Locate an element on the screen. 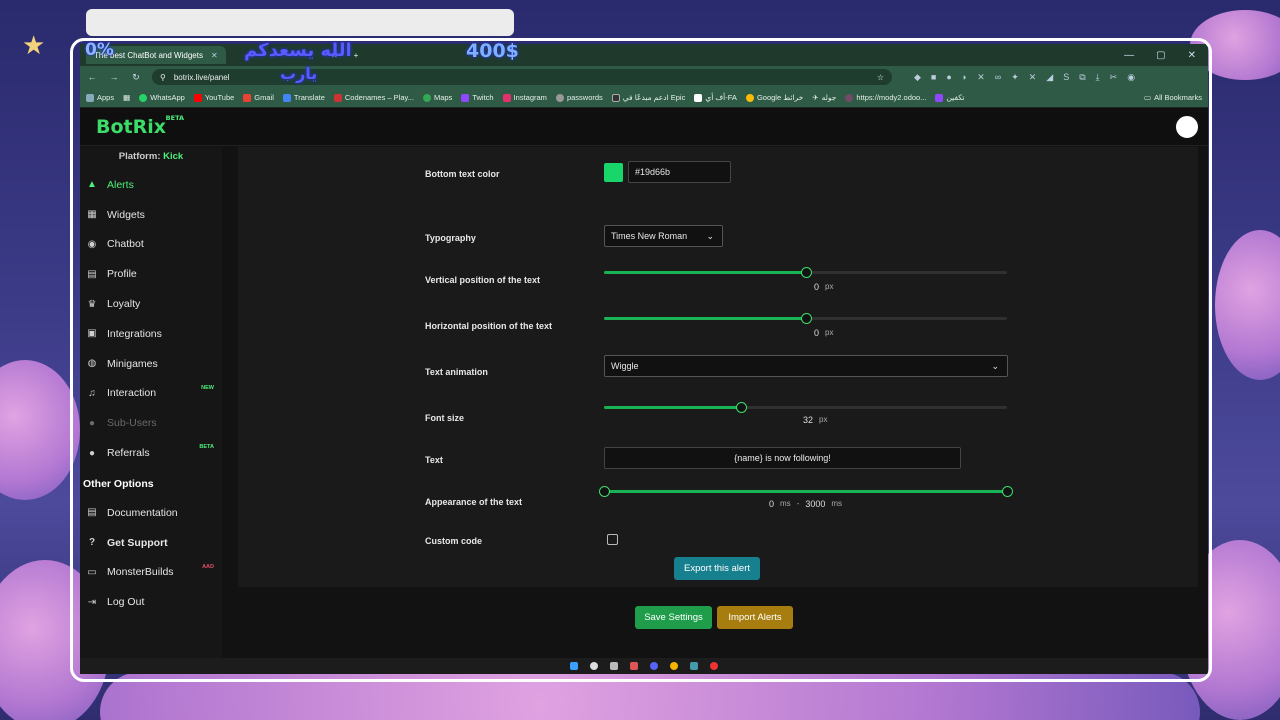 Image resolution: width=1280 pixels, height=720 pixels. profile-icon: ◉ is located at coordinates (1131, 77).